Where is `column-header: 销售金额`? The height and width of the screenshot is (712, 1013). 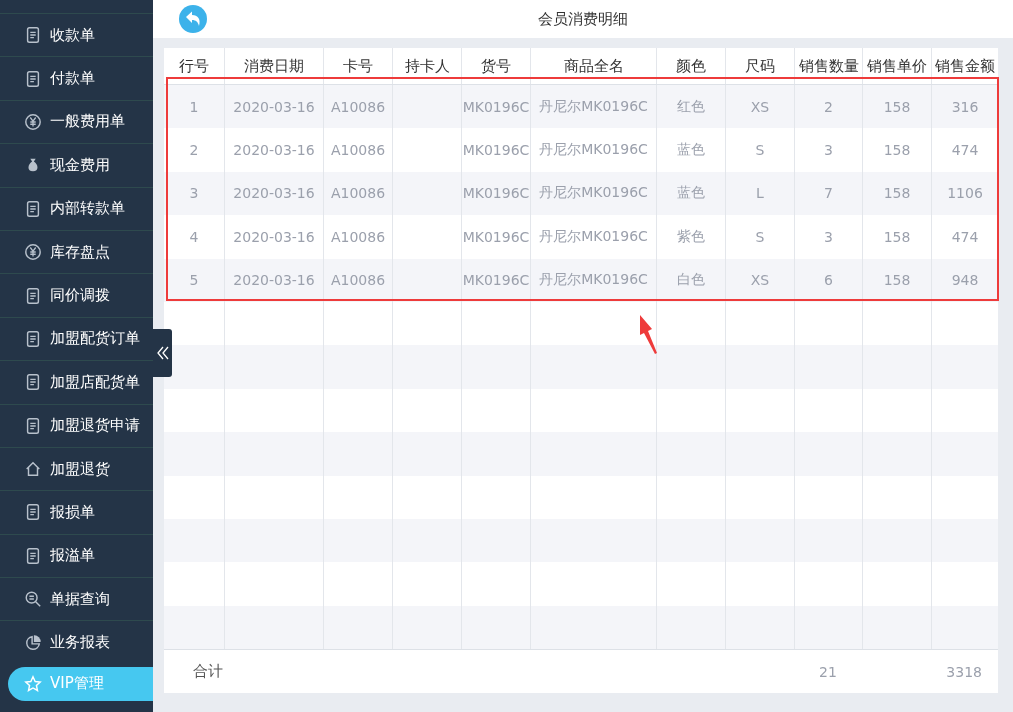
column-header: 销售金额 is located at coordinates (964, 66).